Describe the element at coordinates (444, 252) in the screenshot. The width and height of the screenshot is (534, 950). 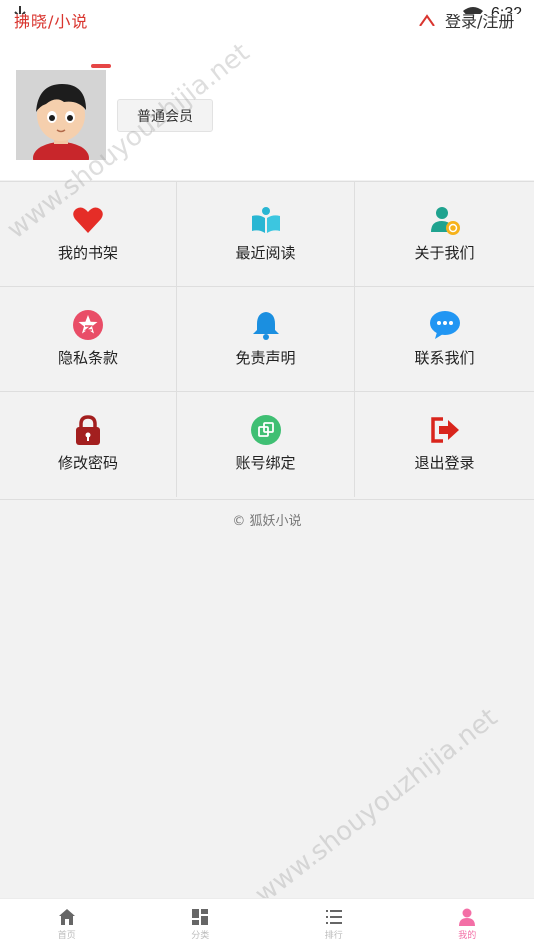
I see `menu-item-label: 关于我们` at that location.